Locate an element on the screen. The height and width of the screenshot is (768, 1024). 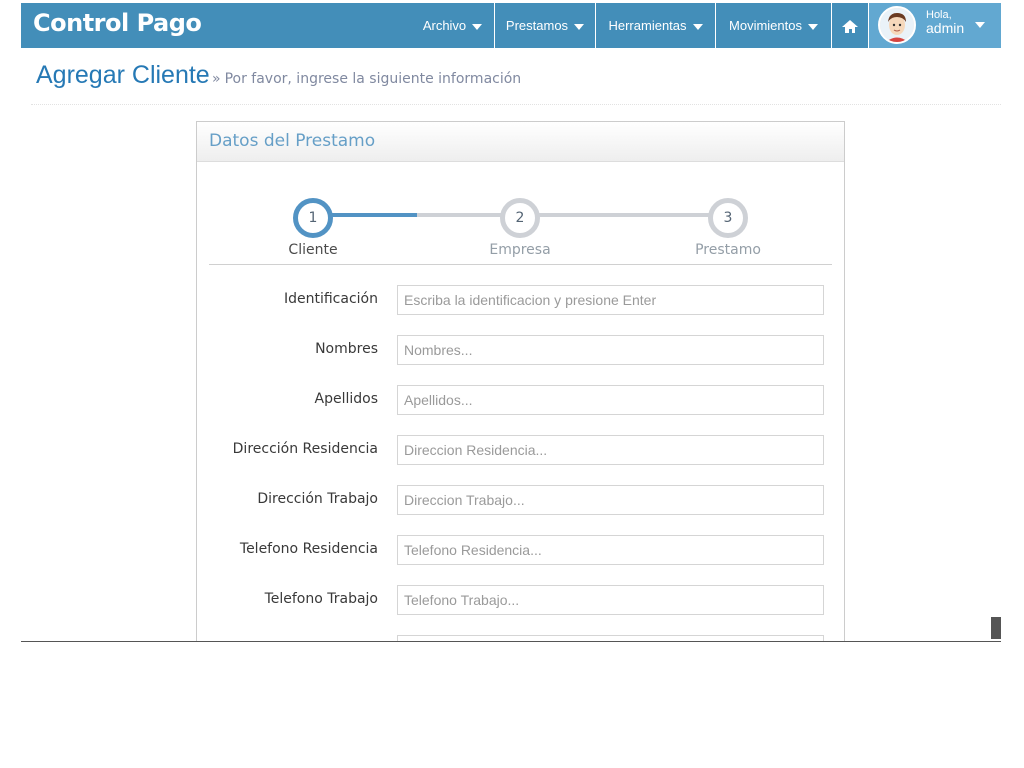
form-row-apellidos: Apellidos is located at coordinates (521, 400).